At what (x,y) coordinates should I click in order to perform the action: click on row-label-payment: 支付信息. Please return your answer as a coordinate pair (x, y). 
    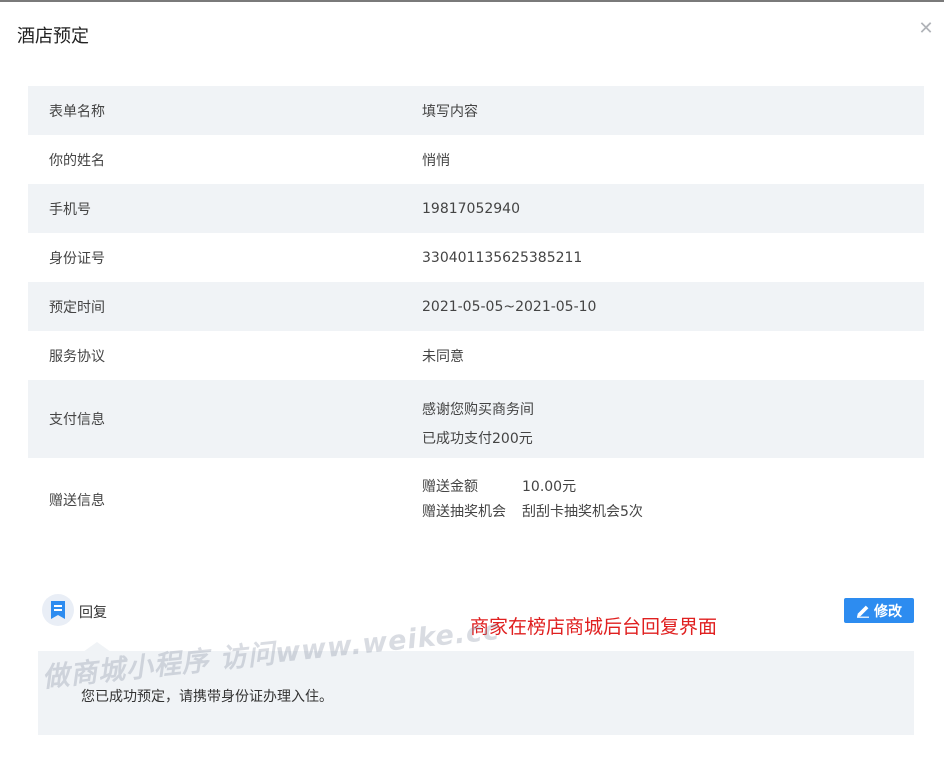
    Looking at the image, I should click on (77, 420).